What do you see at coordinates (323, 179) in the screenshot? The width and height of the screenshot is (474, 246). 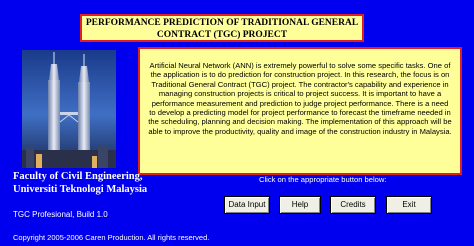 I see `instruction-label: Click on the appropriate button below:` at bounding box center [323, 179].